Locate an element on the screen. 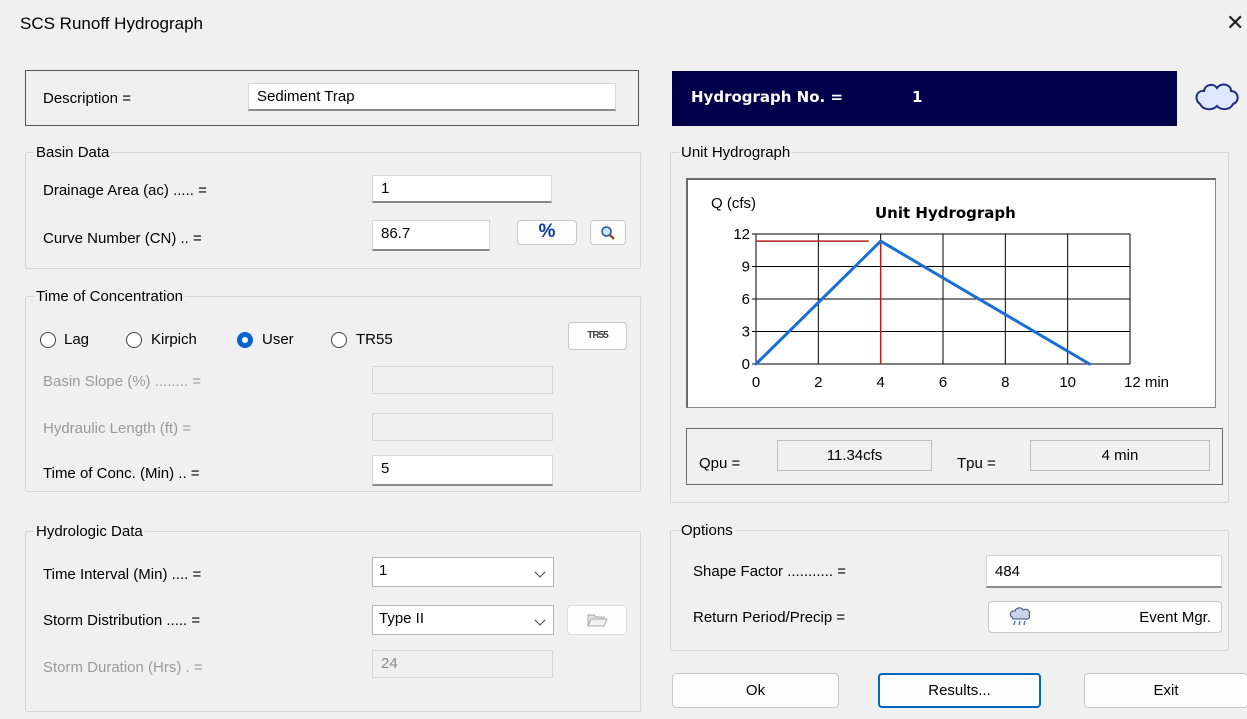 The width and height of the screenshot is (1247, 719). storm-distribution-value: Type II is located at coordinates (402, 618).